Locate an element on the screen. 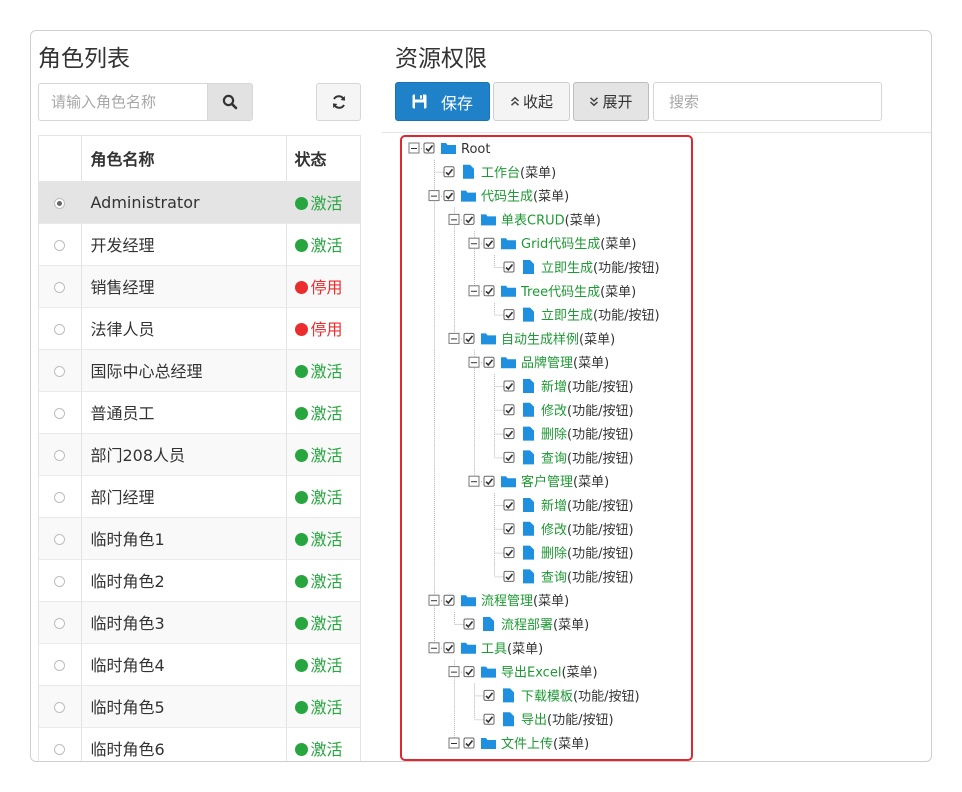 The image size is (962, 792). tree-node: 新增(功能/按钮) is located at coordinates (534, 505).